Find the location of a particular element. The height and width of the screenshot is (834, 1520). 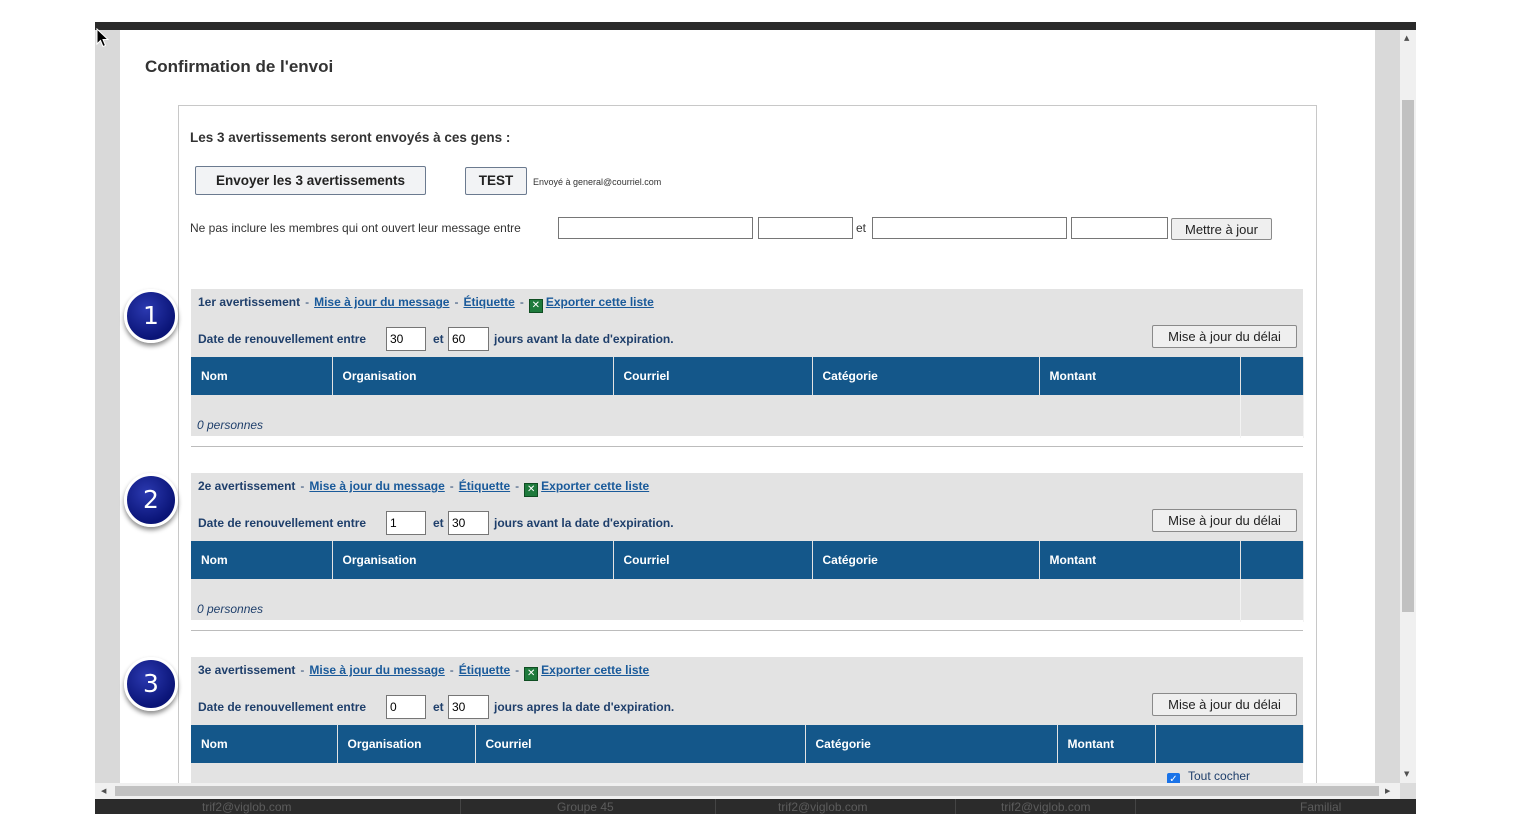

exclude-time-from-input is located at coordinates (805, 228).